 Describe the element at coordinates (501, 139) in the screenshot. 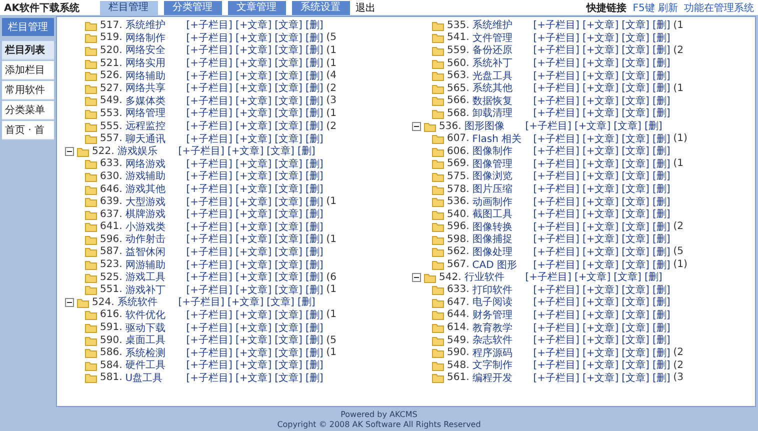

I see `category-link: Flash 相关` at that location.